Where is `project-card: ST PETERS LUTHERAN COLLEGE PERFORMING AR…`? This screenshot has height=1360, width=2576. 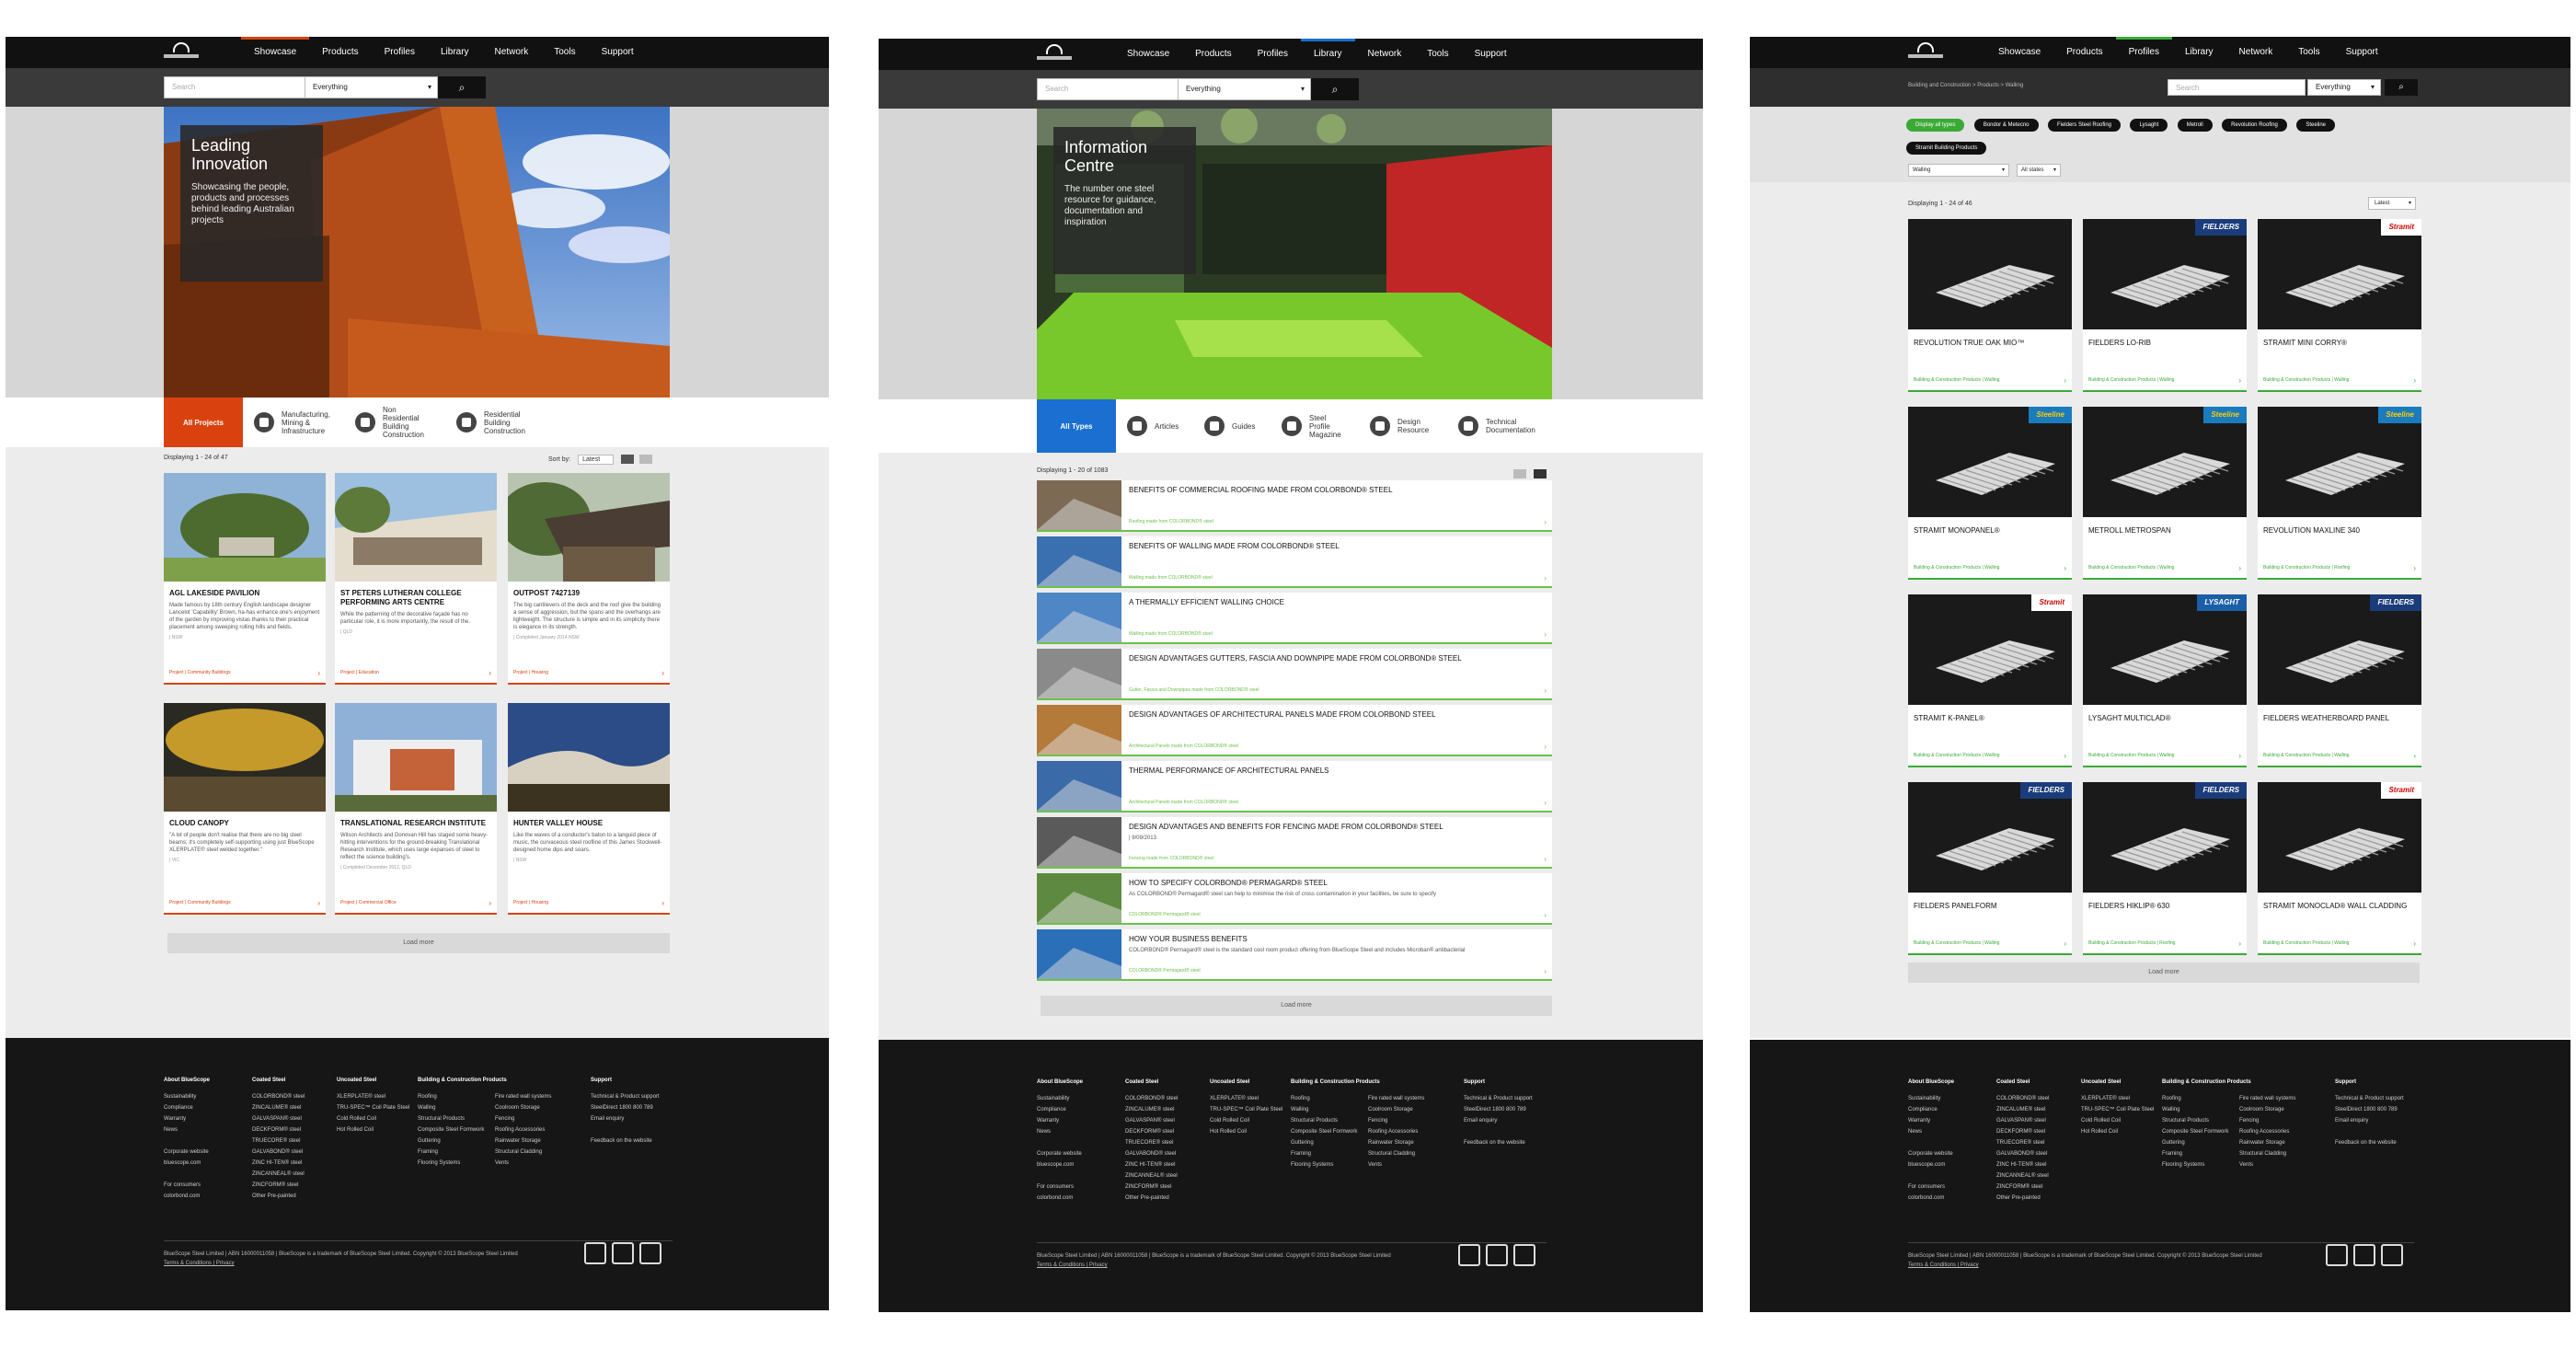
project-card: ST PETERS LUTHERAN COLLEGE PERFORMING AR… is located at coordinates (416, 579).